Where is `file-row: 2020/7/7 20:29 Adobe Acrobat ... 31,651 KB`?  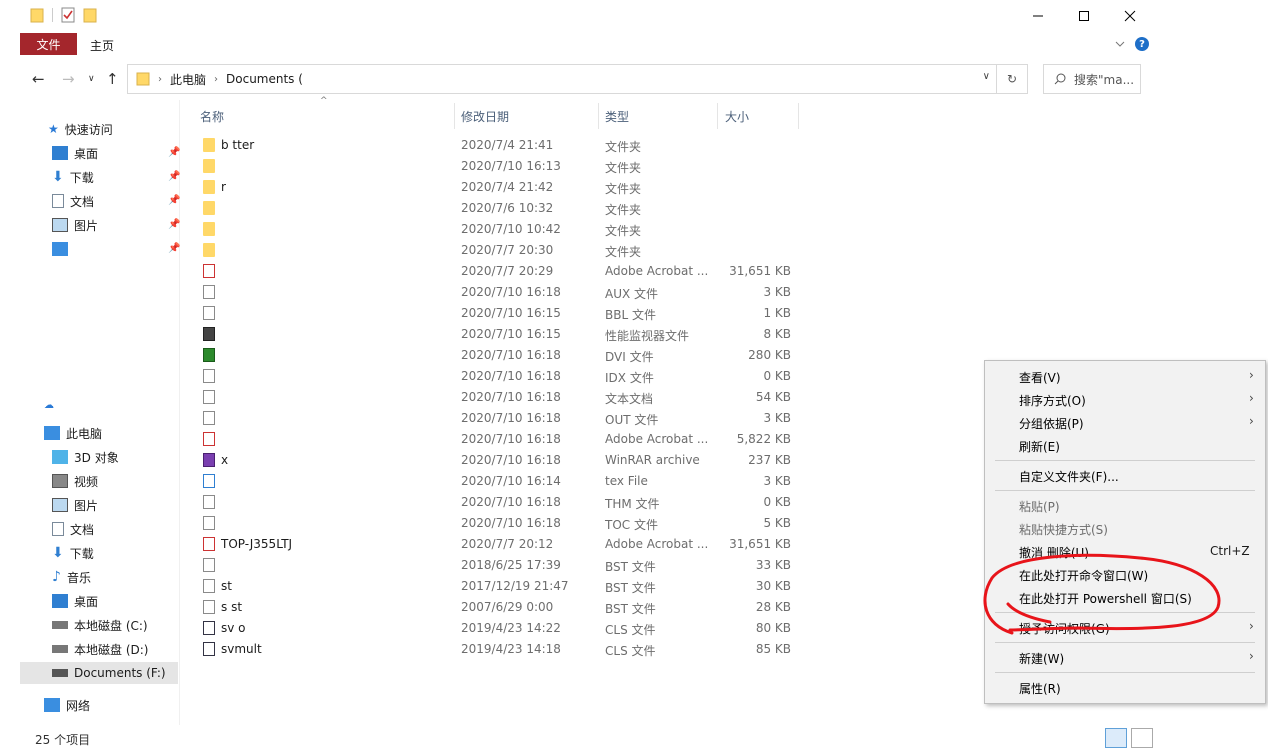 file-row: 2020/7/7 20:29 Adobe Acrobat ... 31,651 KB is located at coordinates (420, 271).